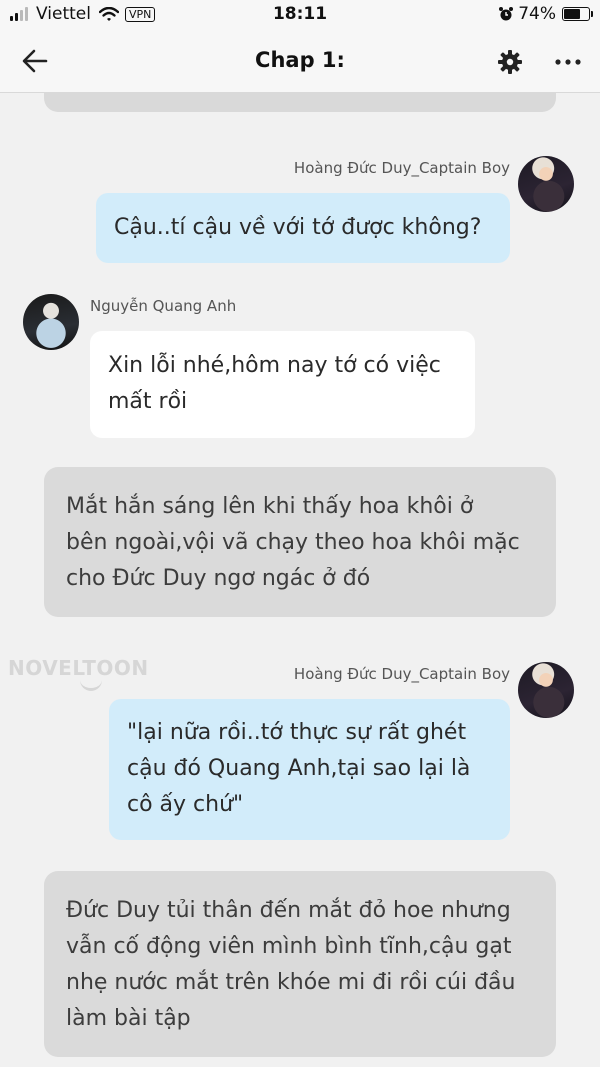  I want to click on watermark-smile-icon, so click(91, 685).